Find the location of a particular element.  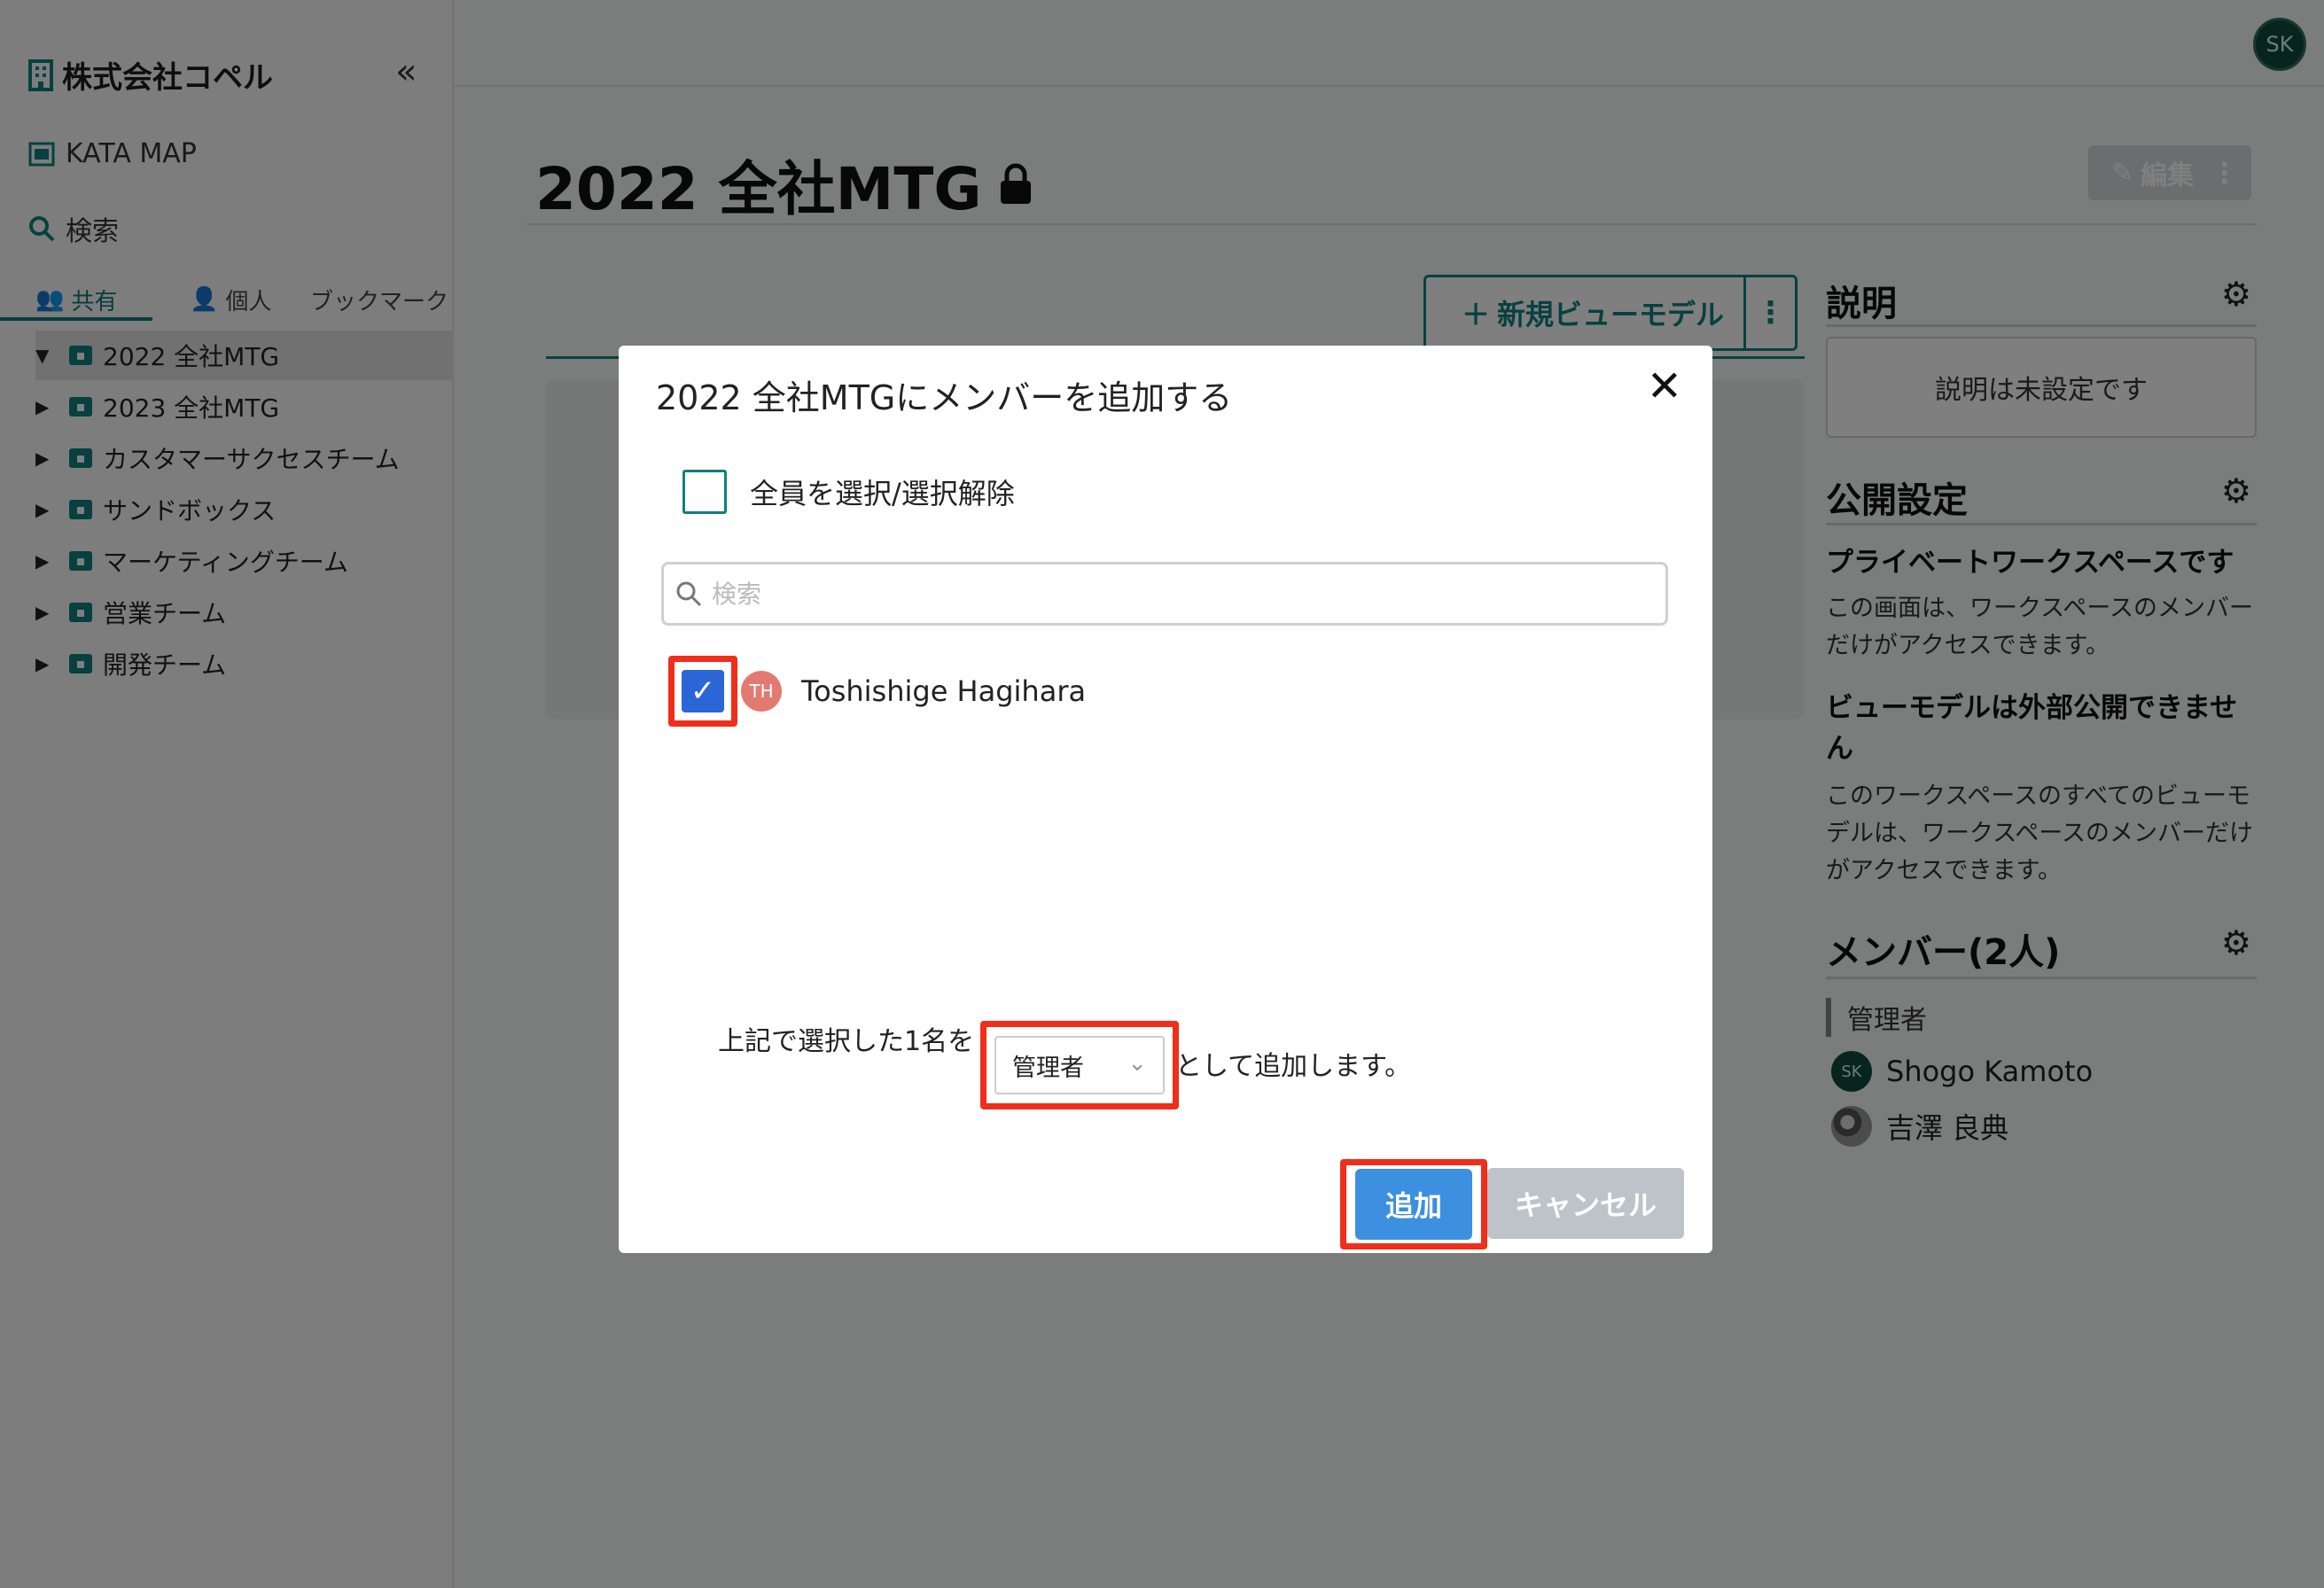

role-select-value: 管理者 is located at coordinates (1048, 1068).